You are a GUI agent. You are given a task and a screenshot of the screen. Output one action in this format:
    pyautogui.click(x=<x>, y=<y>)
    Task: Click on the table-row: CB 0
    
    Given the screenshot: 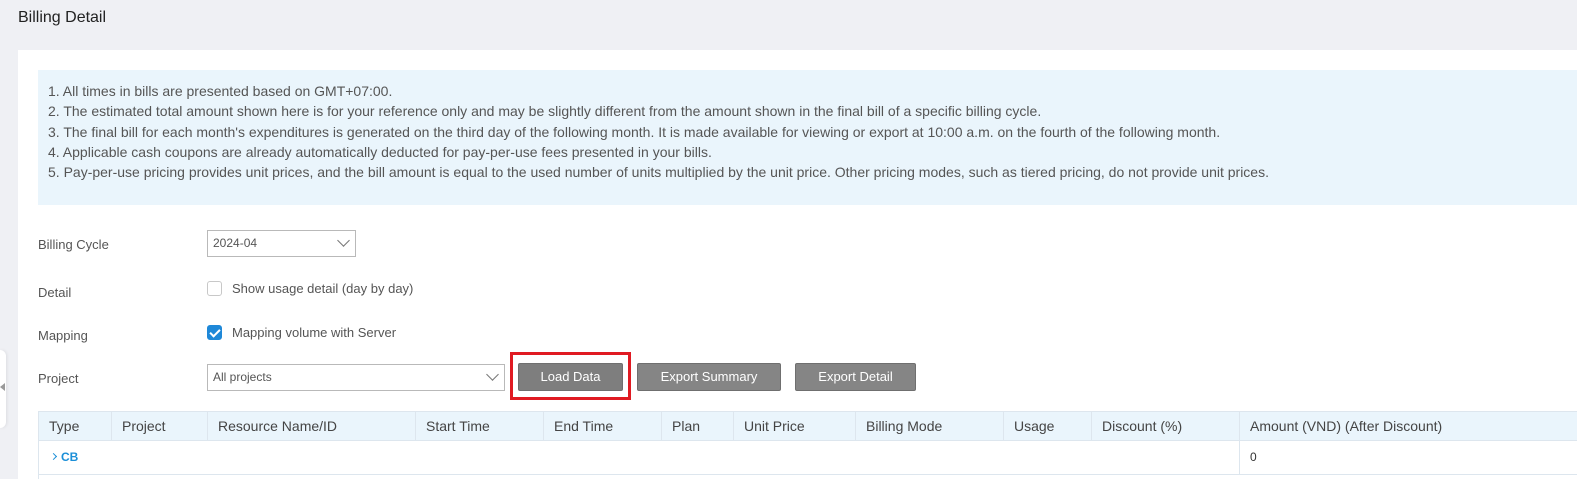 What is the action you would take?
    pyautogui.click(x=808, y=458)
    